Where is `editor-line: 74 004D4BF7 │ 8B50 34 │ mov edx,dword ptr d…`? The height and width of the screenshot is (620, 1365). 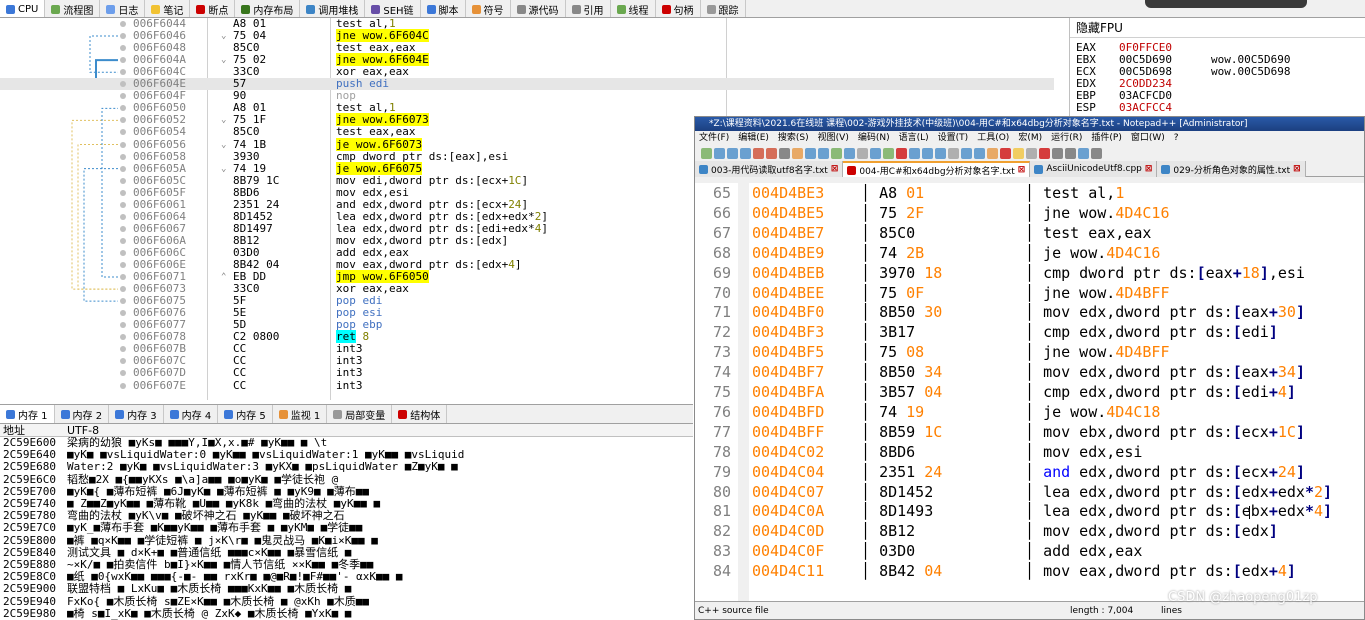 editor-line: 74 004D4BF7 │ 8B50 34 │ mov edx,dword ptr d… is located at coordinates (1029, 372).